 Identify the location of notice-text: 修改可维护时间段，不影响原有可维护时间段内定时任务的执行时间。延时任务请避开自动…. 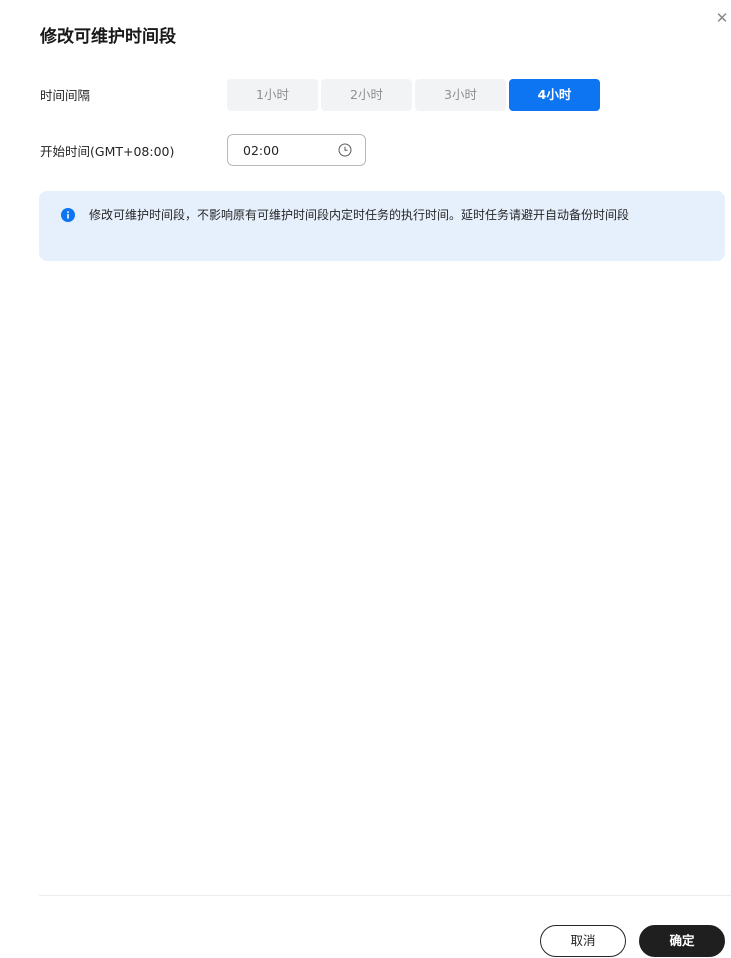
(359, 215).